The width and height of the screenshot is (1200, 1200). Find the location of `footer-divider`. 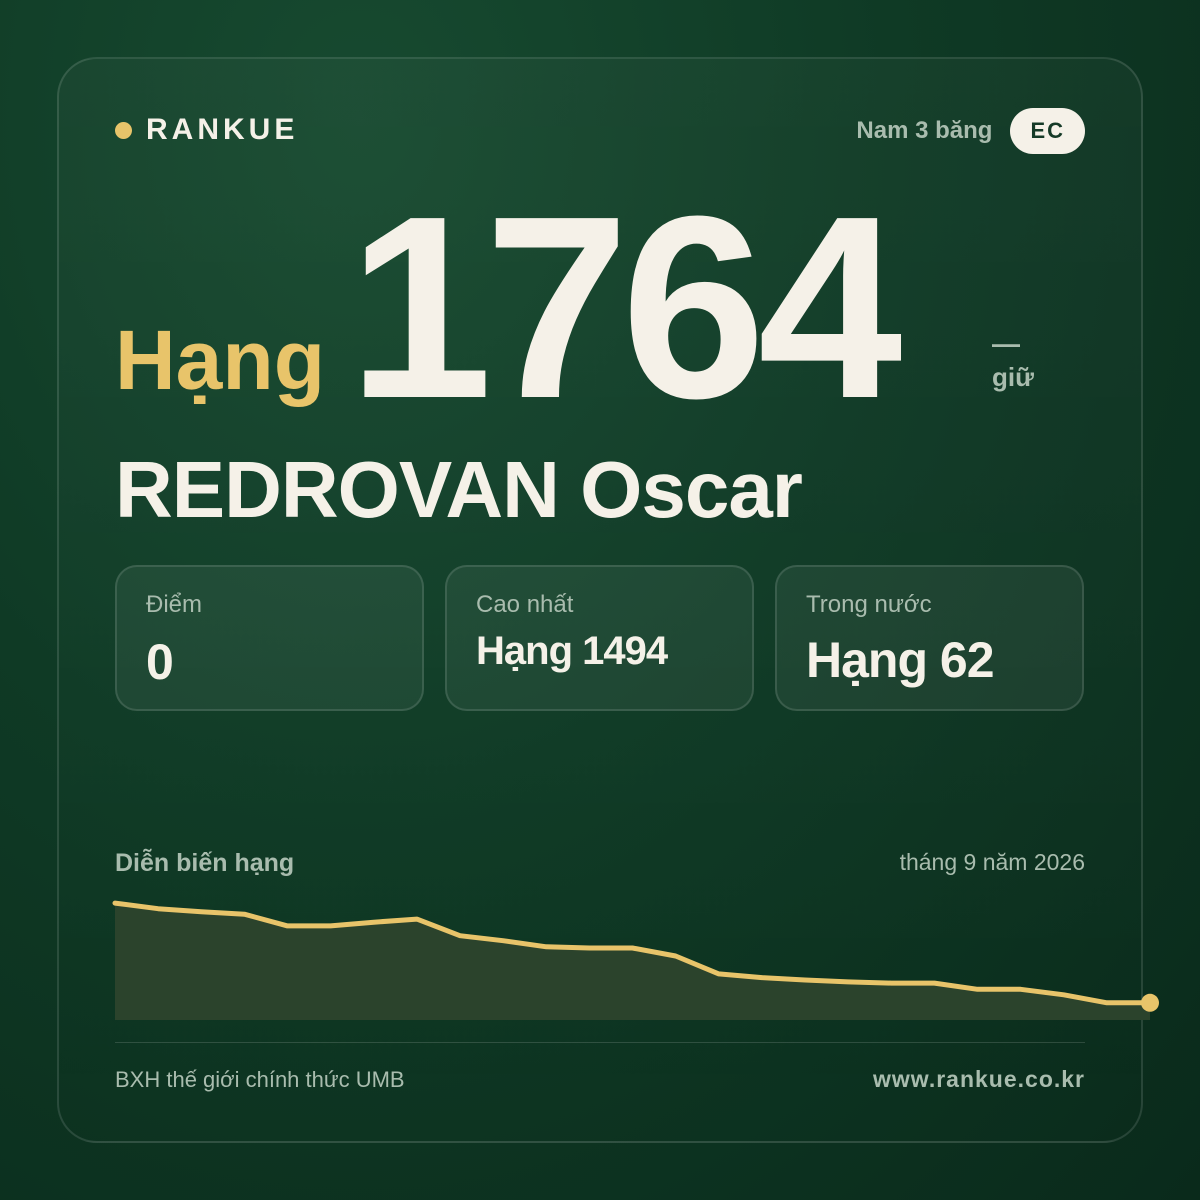

footer-divider is located at coordinates (600, 1042).